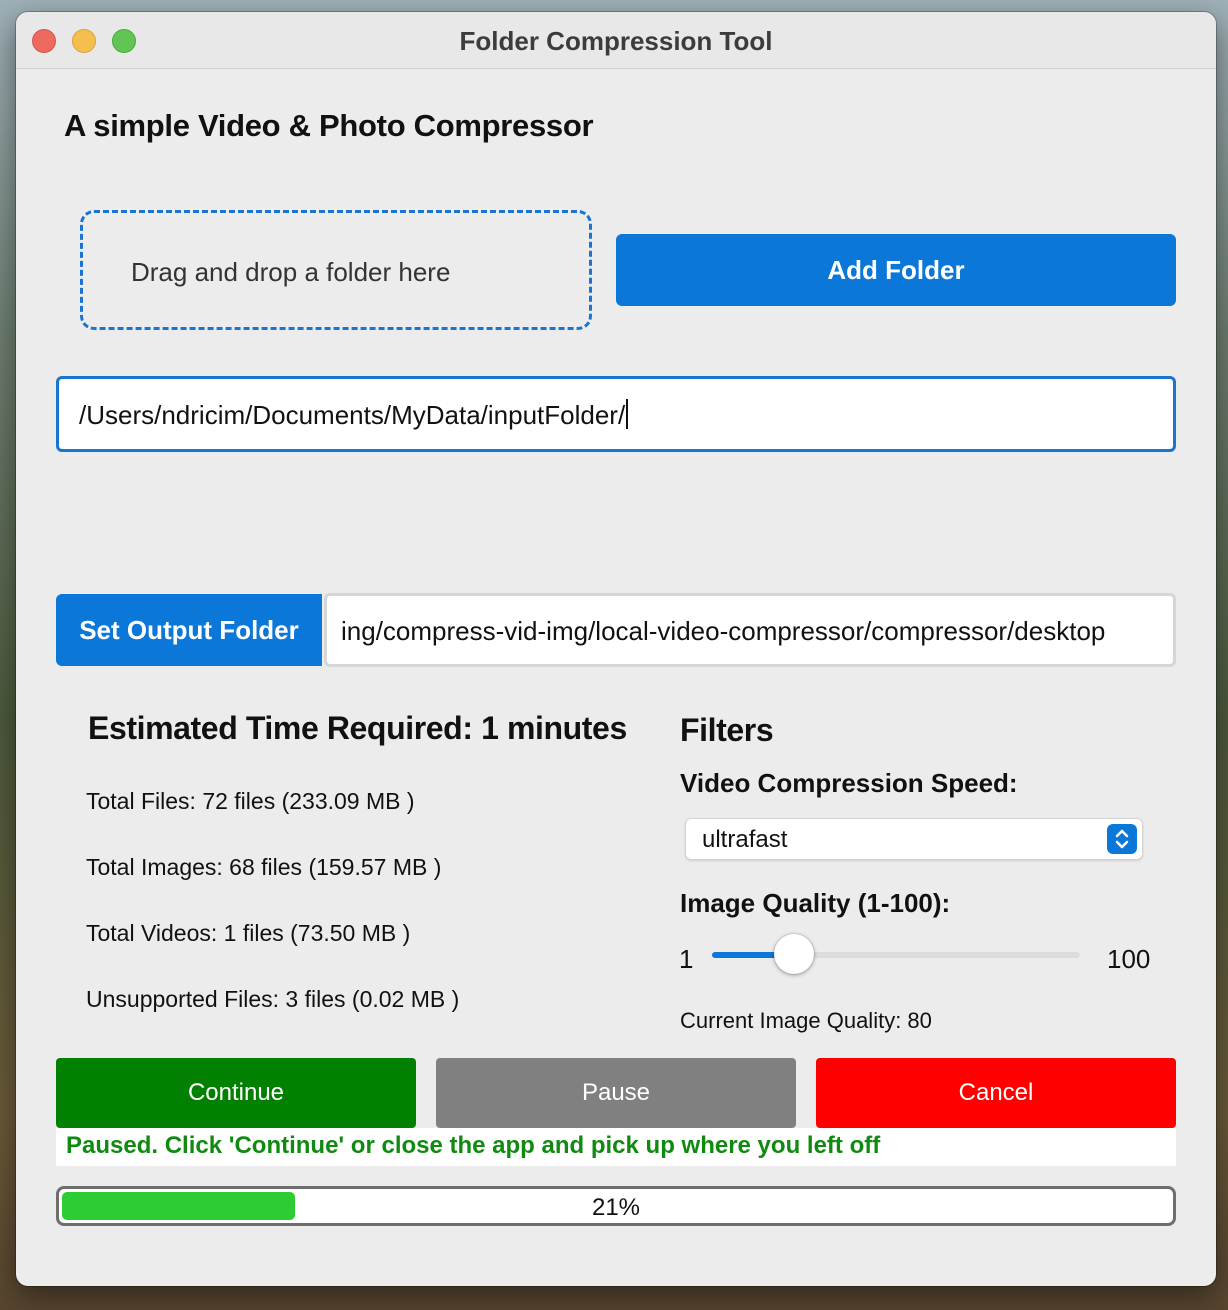  Describe the element at coordinates (849, 783) in the screenshot. I see `video-speed-label: Video Compression Speed:` at that location.